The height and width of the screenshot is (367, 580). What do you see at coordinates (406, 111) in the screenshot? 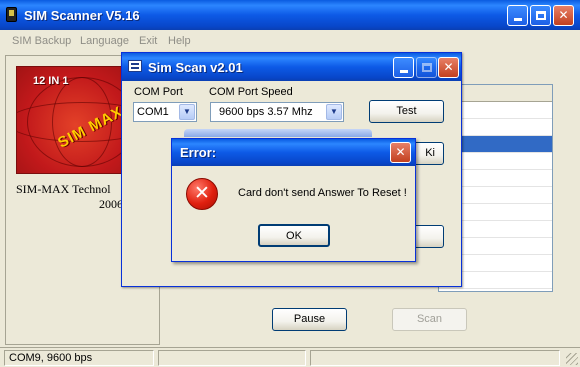
I see `test-button: Test` at bounding box center [406, 111].